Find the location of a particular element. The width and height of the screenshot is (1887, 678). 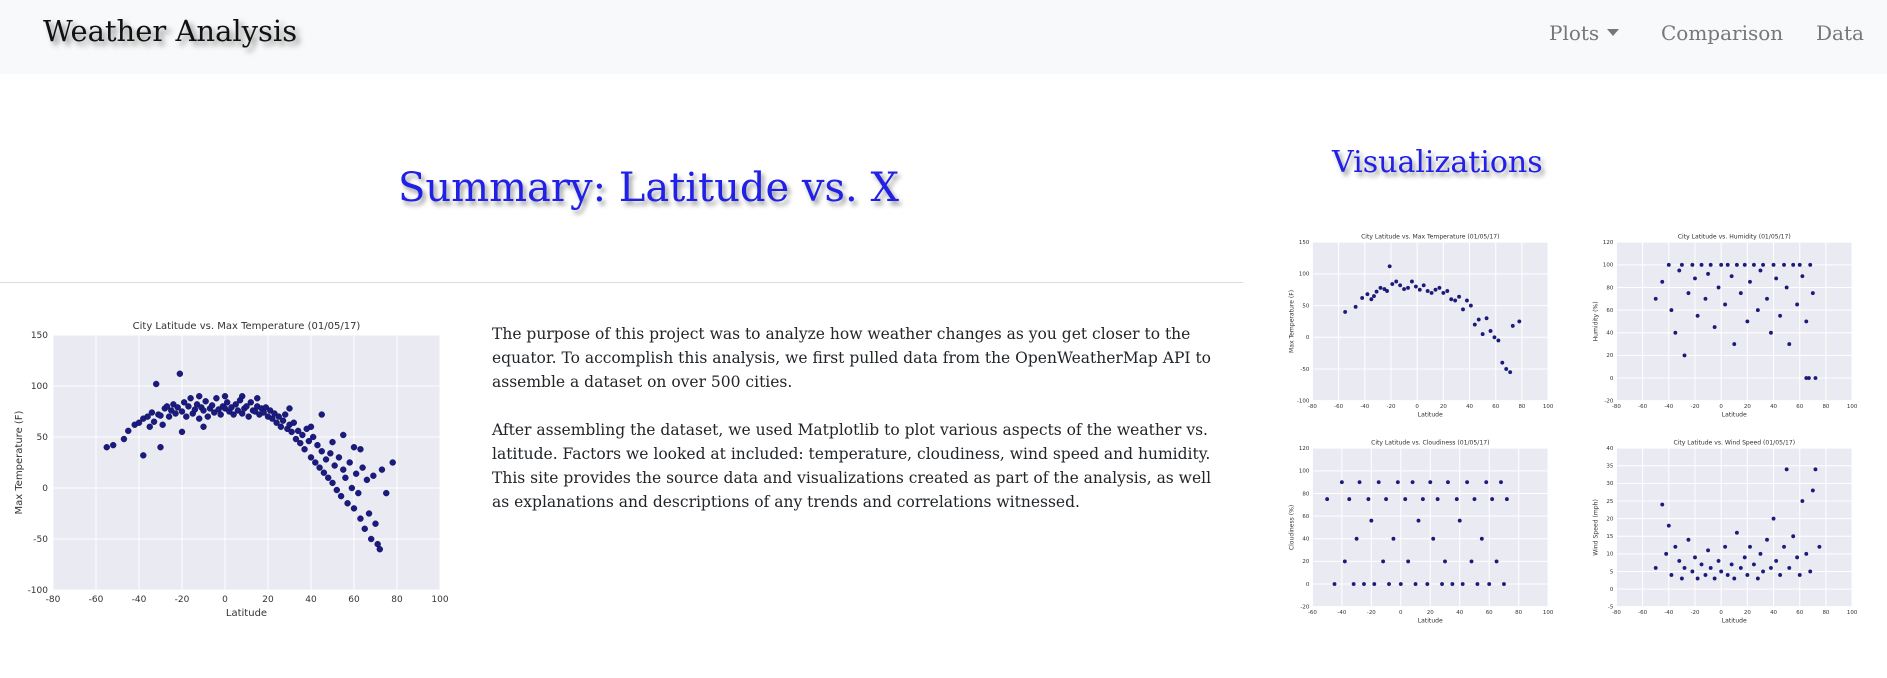

nav-plots-label: Plots is located at coordinates (1574, 33).